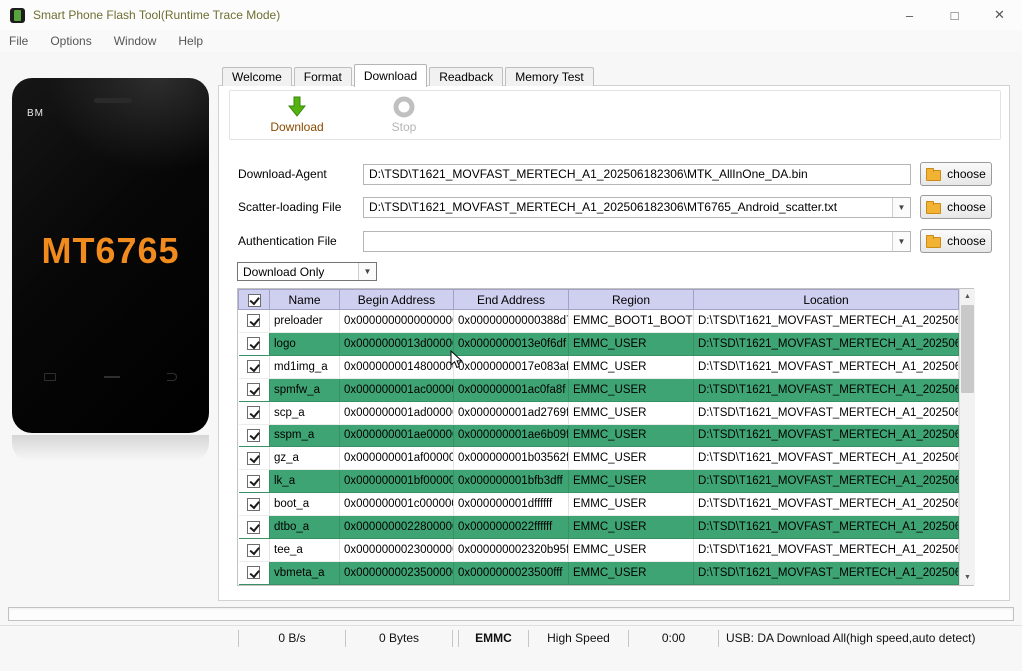  I want to click on window-controls: – □ ✕, so click(954, 15).